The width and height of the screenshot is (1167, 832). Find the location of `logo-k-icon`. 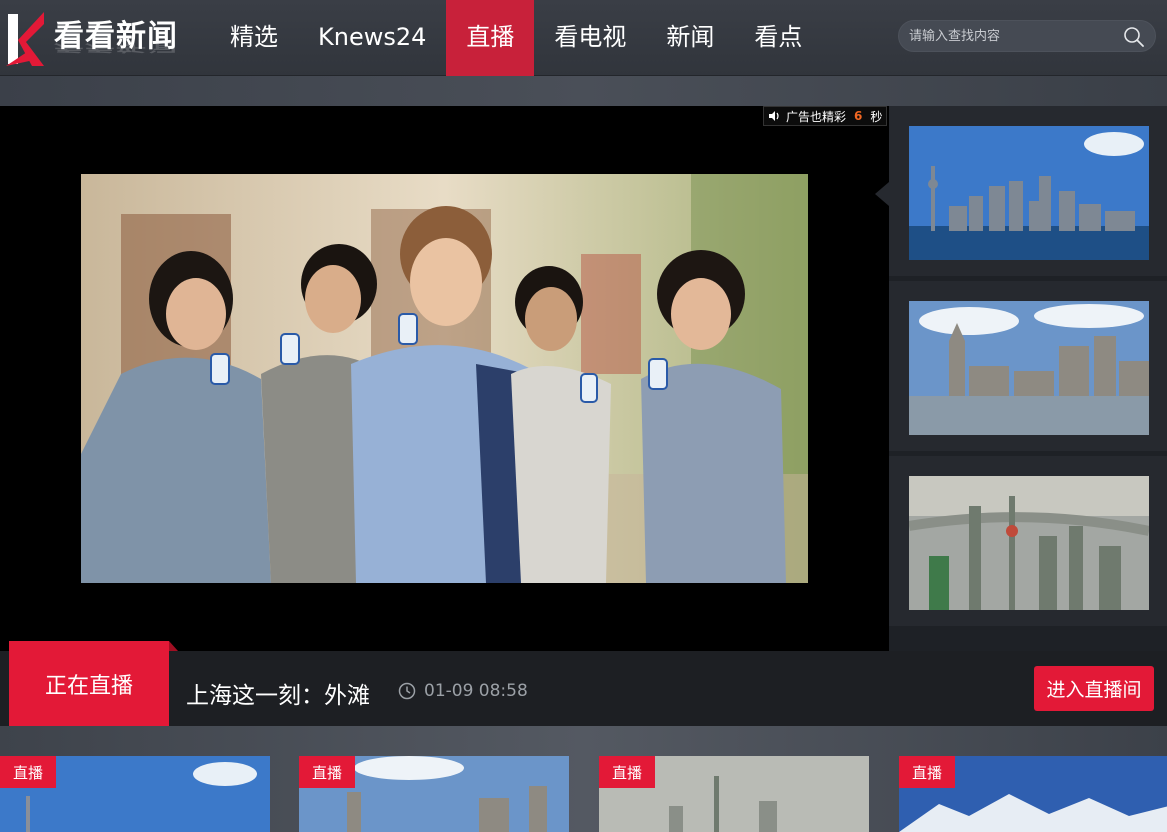

logo-k-icon is located at coordinates (25, 39).